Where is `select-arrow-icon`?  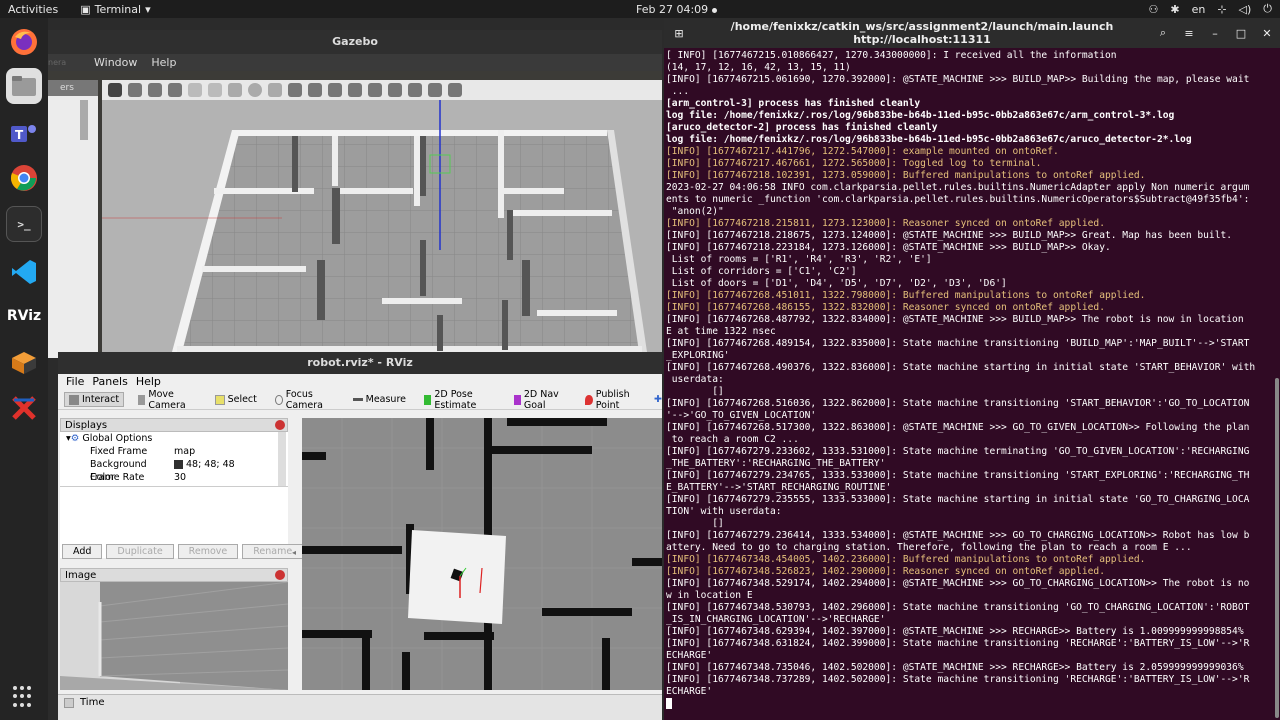
select-arrow-icon is located at coordinates (115, 90).